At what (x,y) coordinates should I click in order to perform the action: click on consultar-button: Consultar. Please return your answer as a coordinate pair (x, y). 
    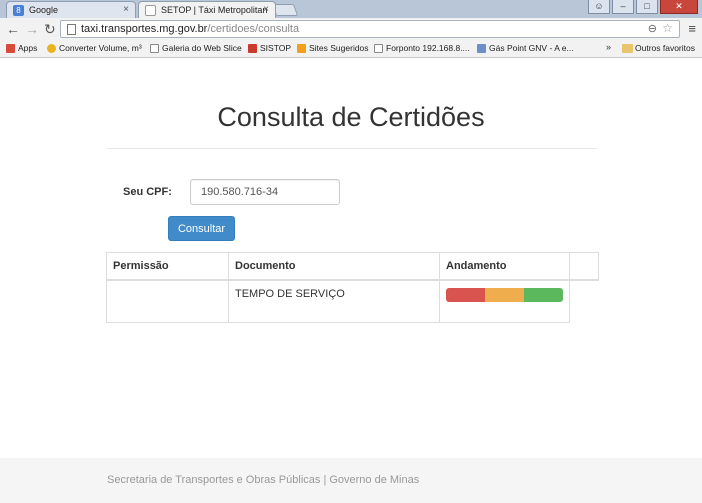
    Looking at the image, I should click on (201, 228).